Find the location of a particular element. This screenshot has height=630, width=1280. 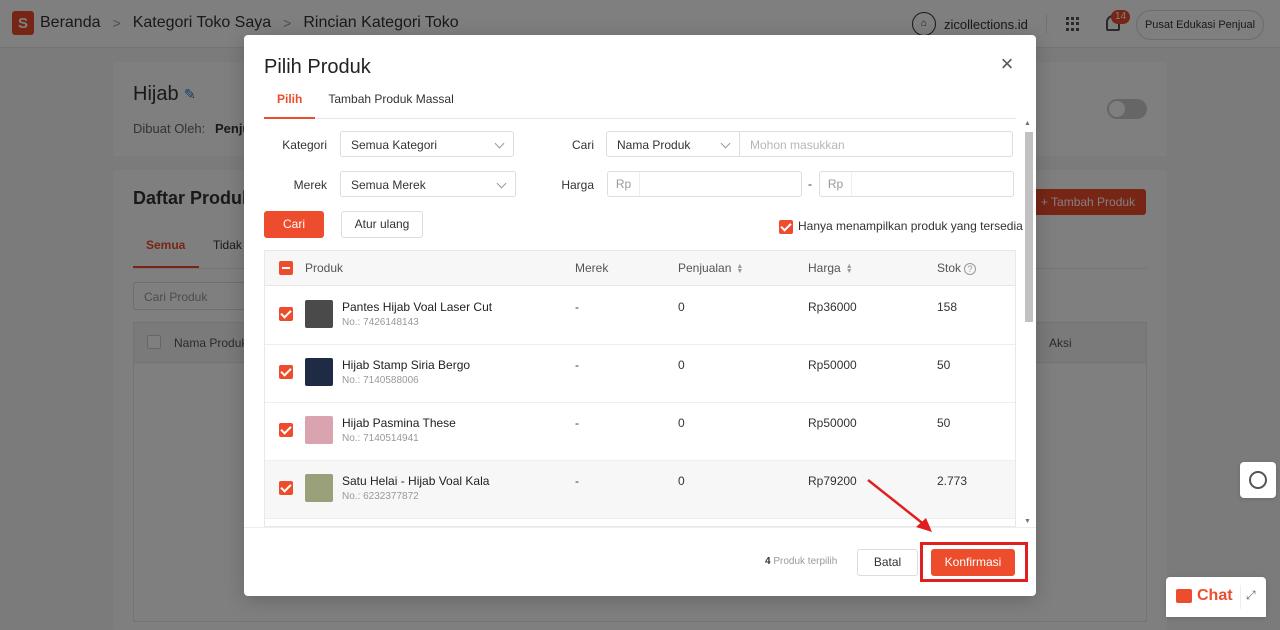

scrollbar-thumb is located at coordinates (1029, 227).